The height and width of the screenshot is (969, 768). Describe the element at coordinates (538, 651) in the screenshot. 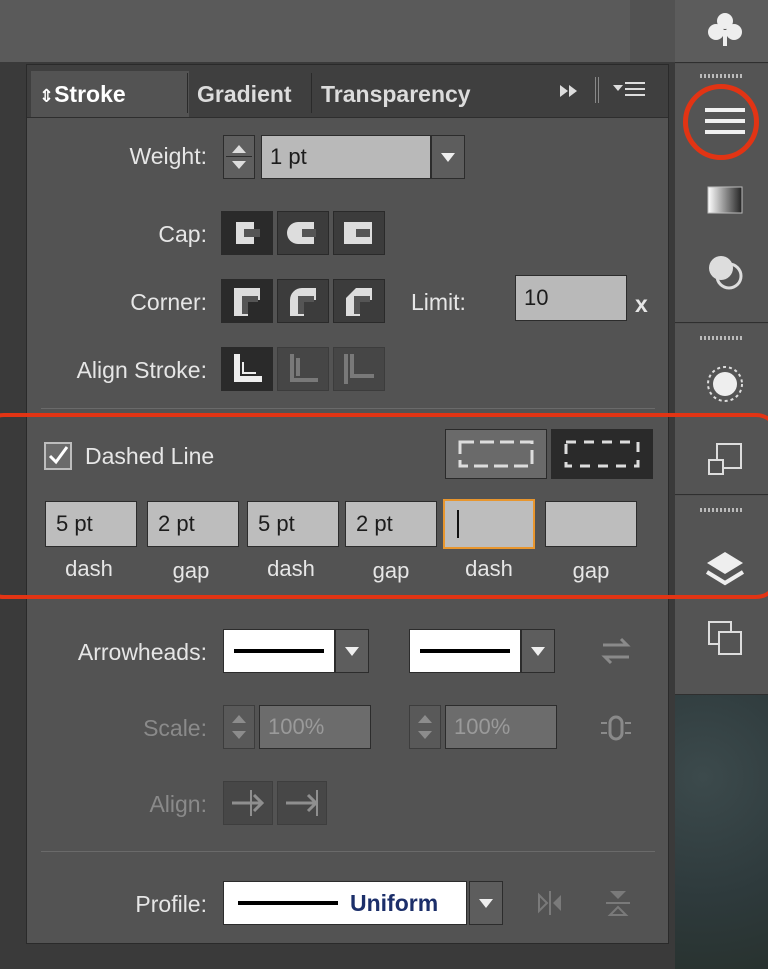

I see `end-arrowhead-dropdown` at that location.